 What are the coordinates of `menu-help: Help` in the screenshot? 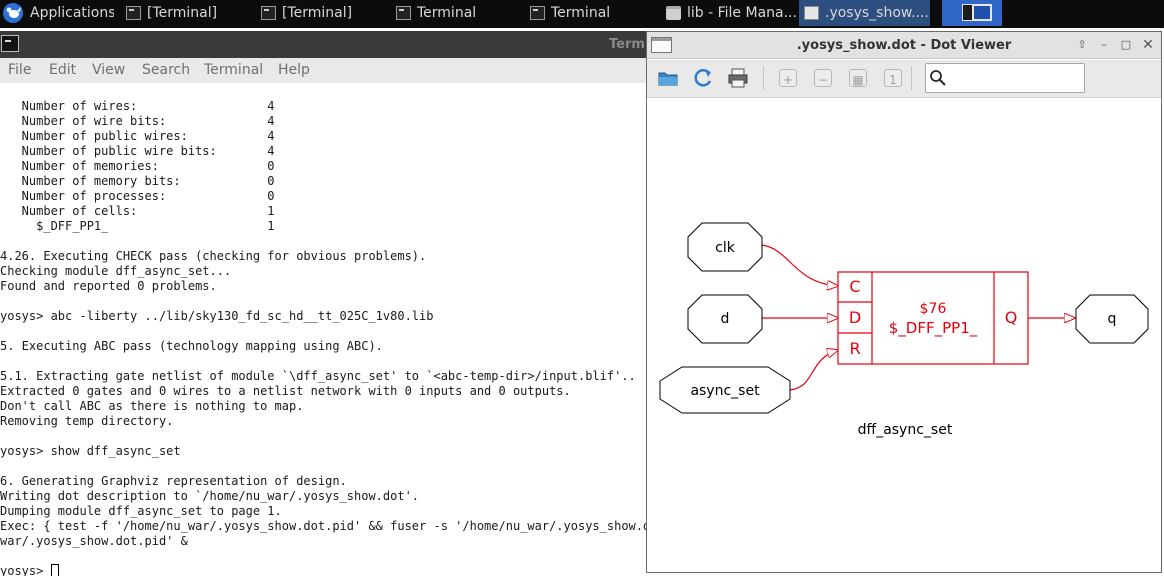 It's located at (294, 70).